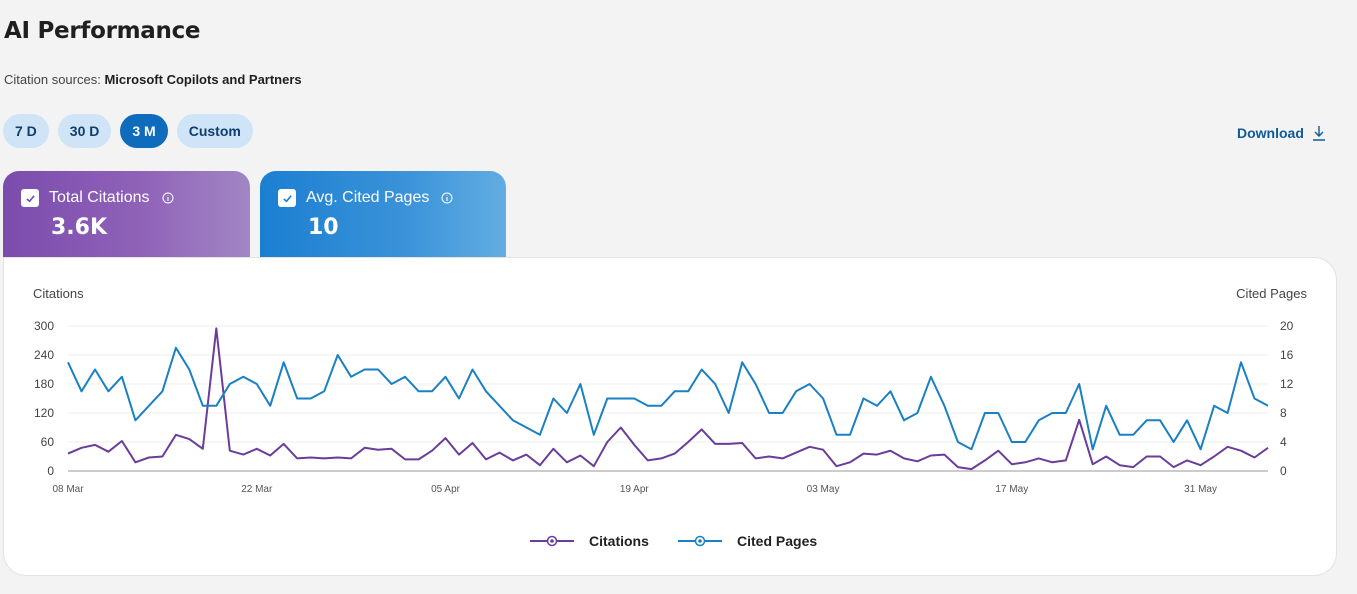 This screenshot has height=594, width=1357. Describe the element at coordinates (1283, 442) in the screenshot. I see `right-tick-label: 4` at that location.